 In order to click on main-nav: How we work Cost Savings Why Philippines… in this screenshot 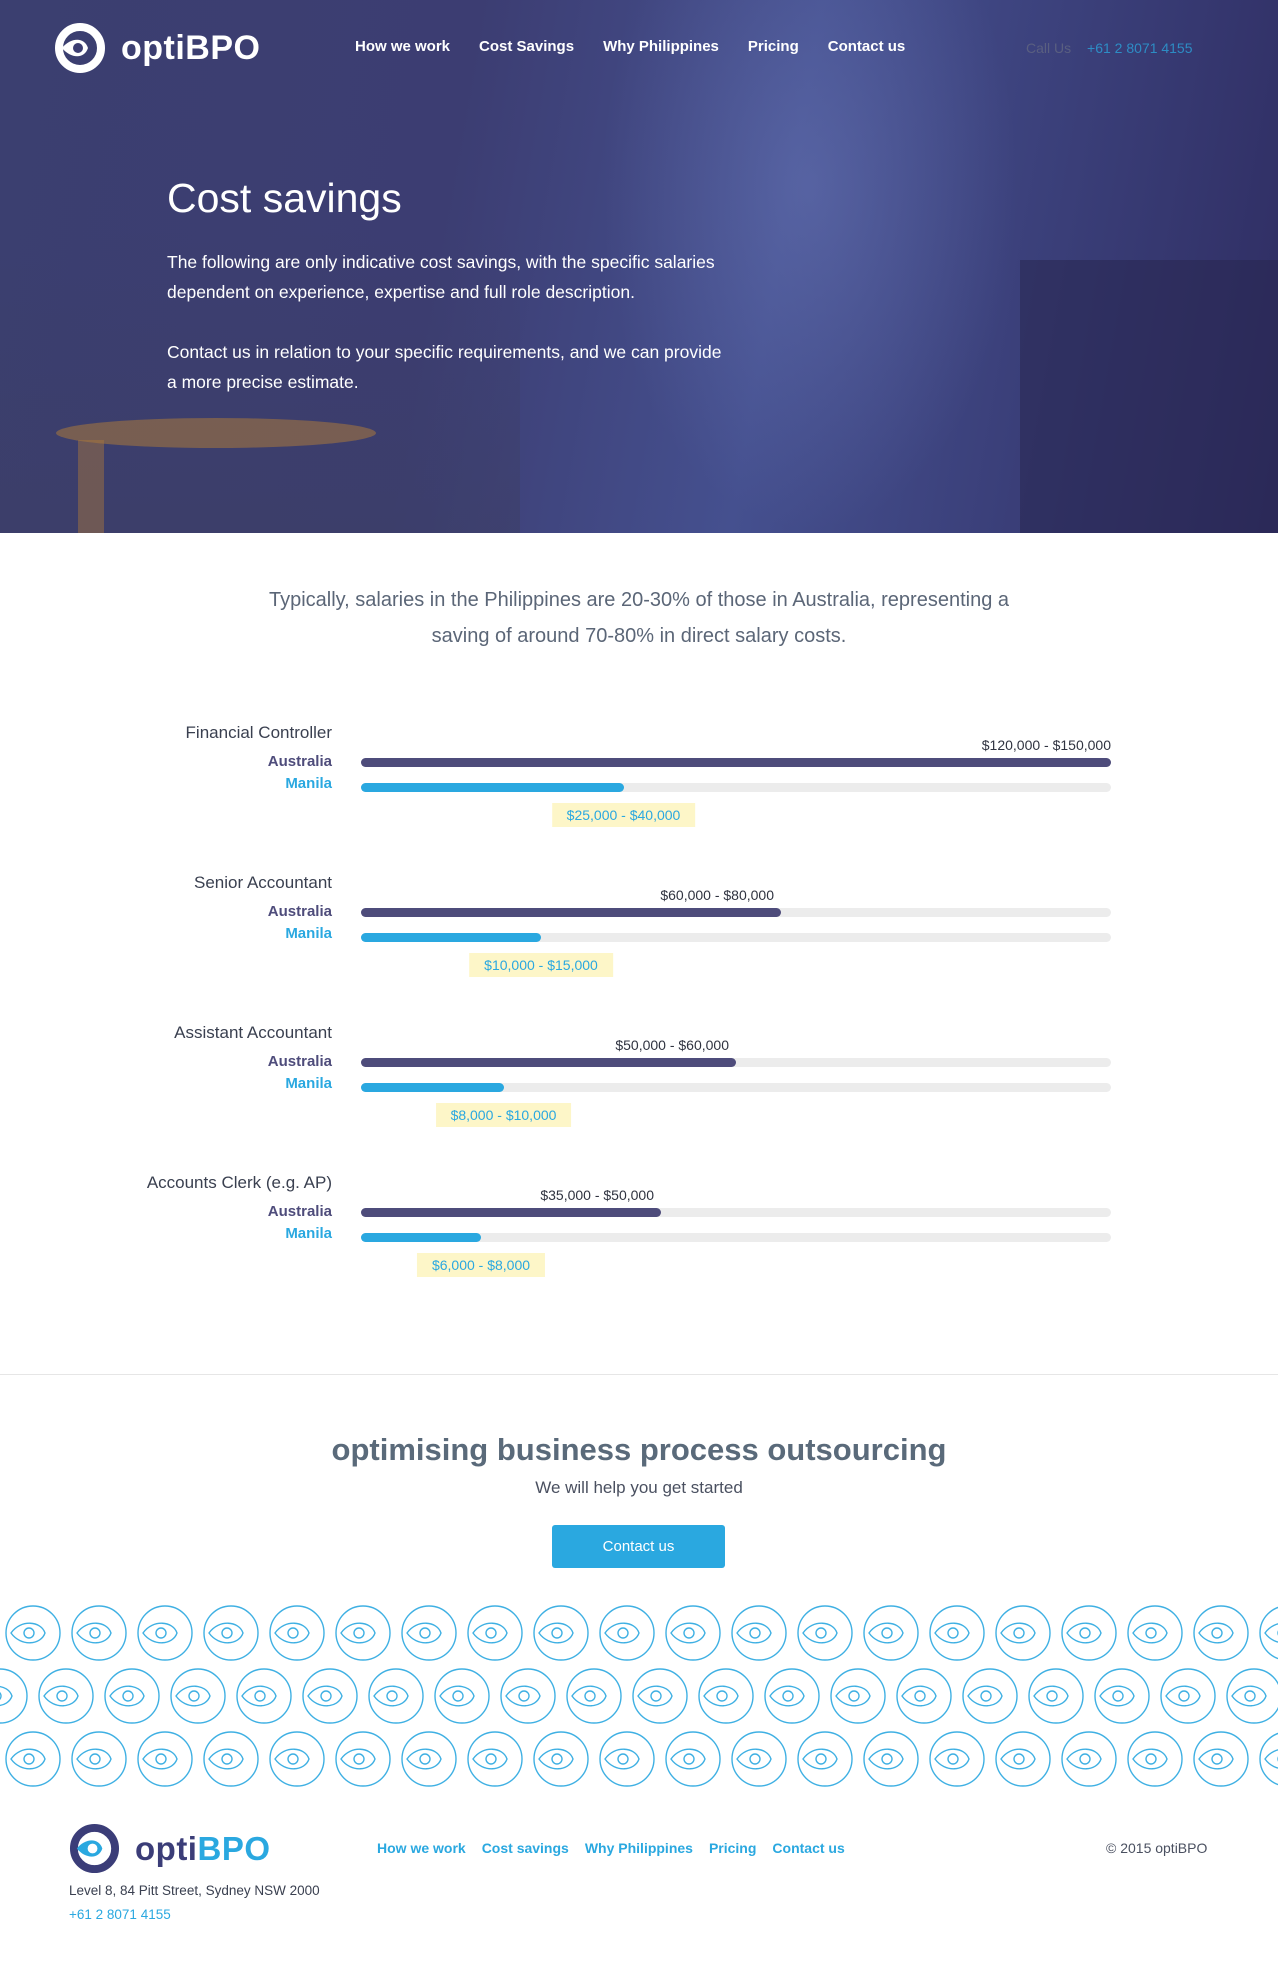, I will do `click(630, 47)`.